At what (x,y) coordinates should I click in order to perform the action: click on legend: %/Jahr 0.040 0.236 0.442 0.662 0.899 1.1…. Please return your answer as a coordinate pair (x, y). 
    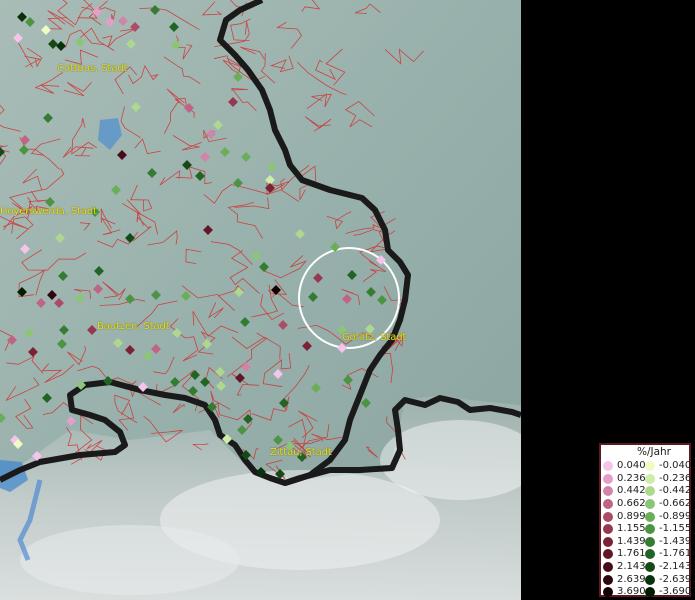
    Looking at the image, I should click on (645, 521).